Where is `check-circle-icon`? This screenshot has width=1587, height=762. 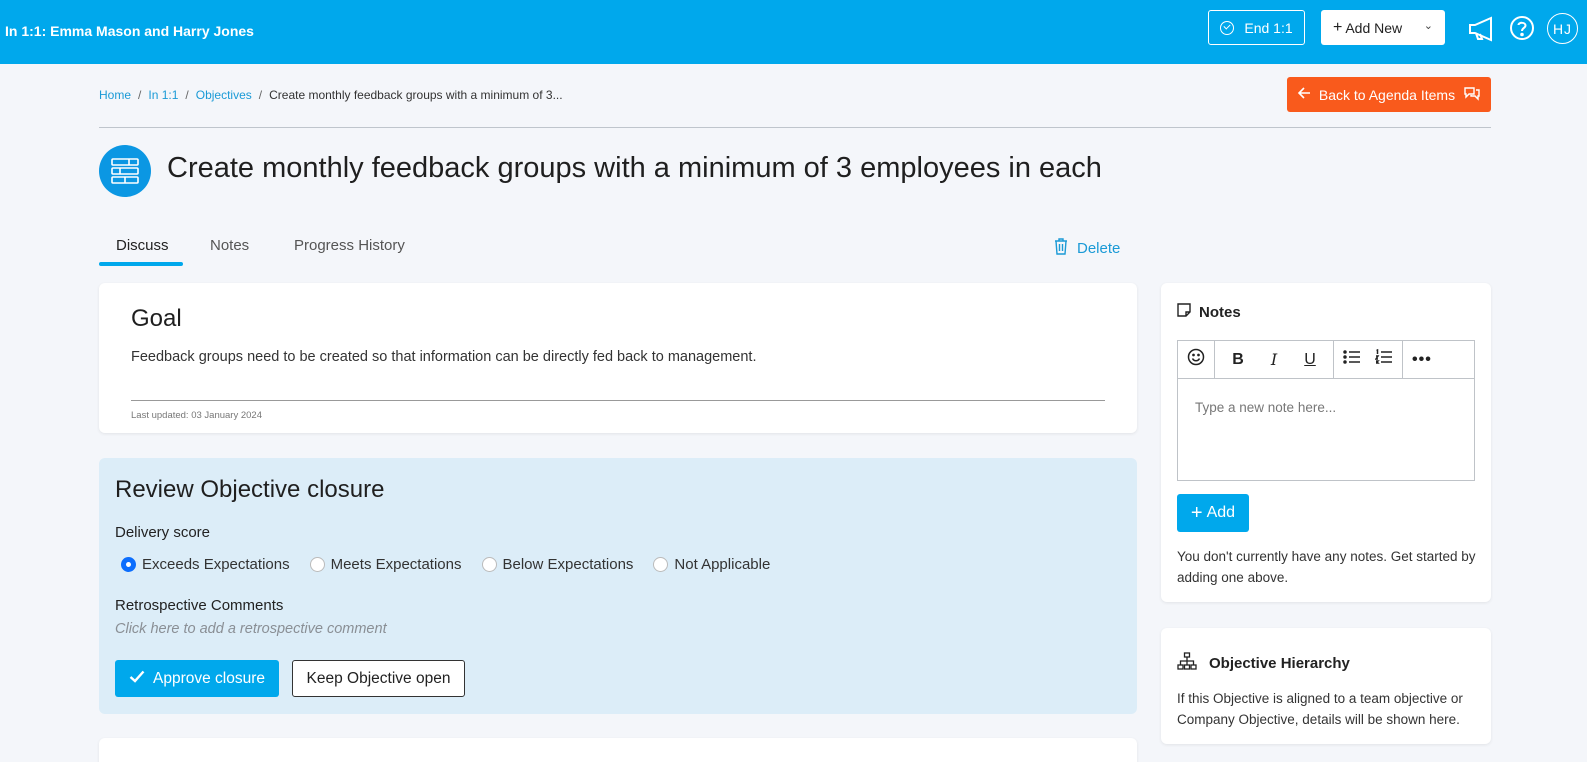 check-circle-icon is located at coordinates (1227, 27).